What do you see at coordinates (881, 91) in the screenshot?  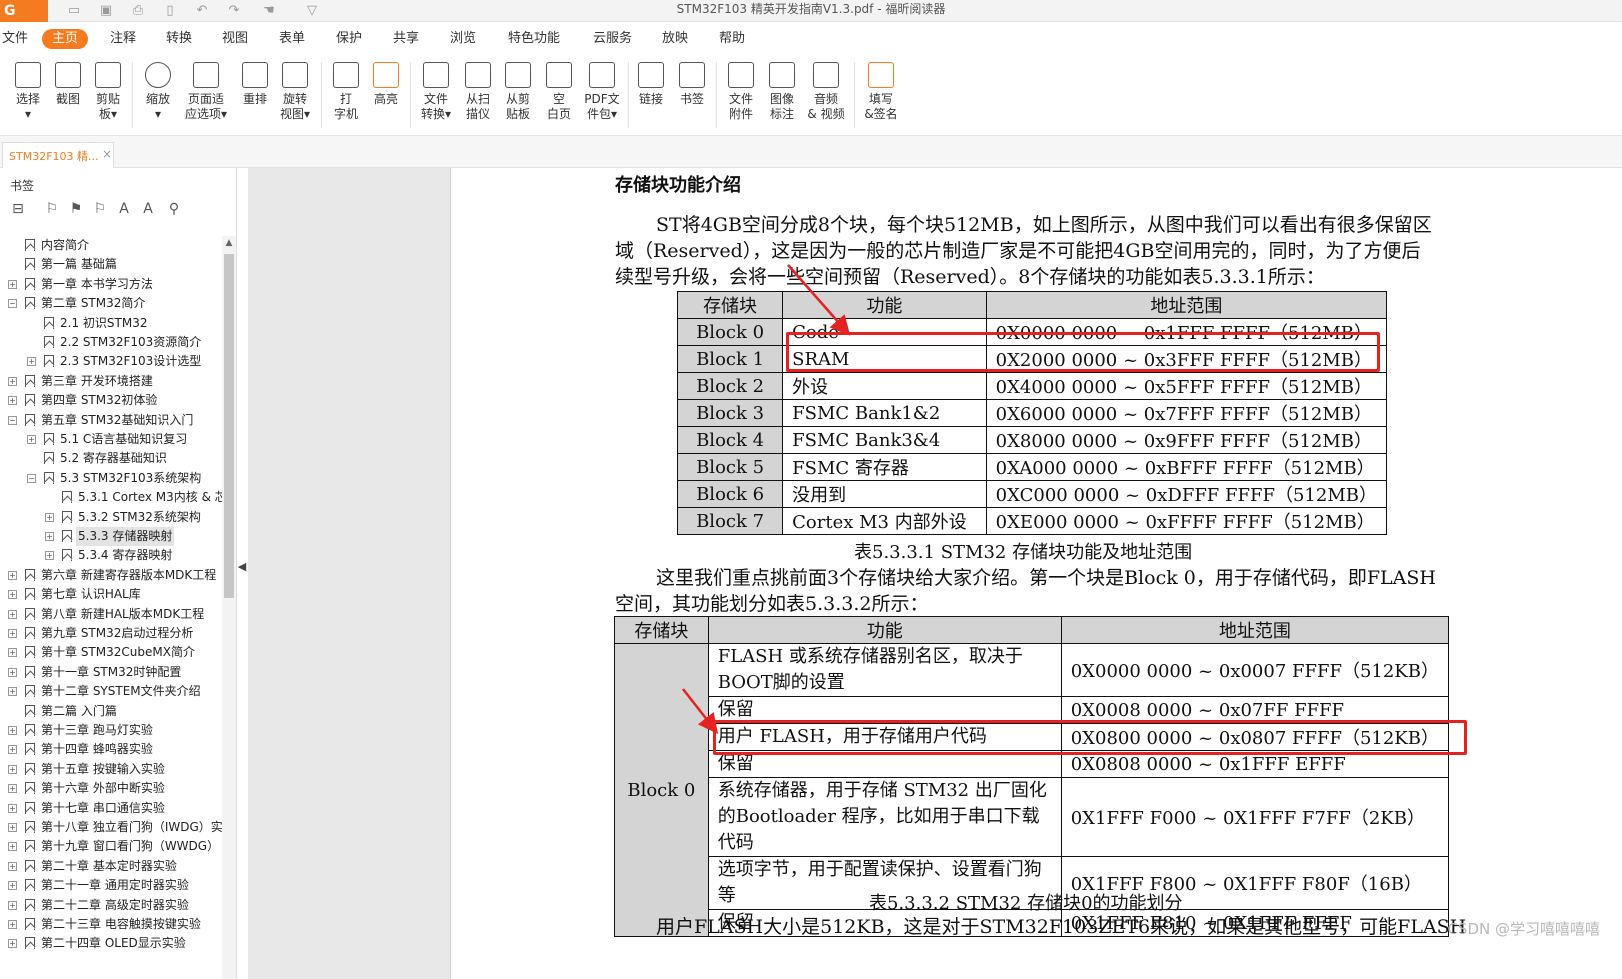 I see `fill-sign-button: 填写 &签名` at bounding box center [881, 91].